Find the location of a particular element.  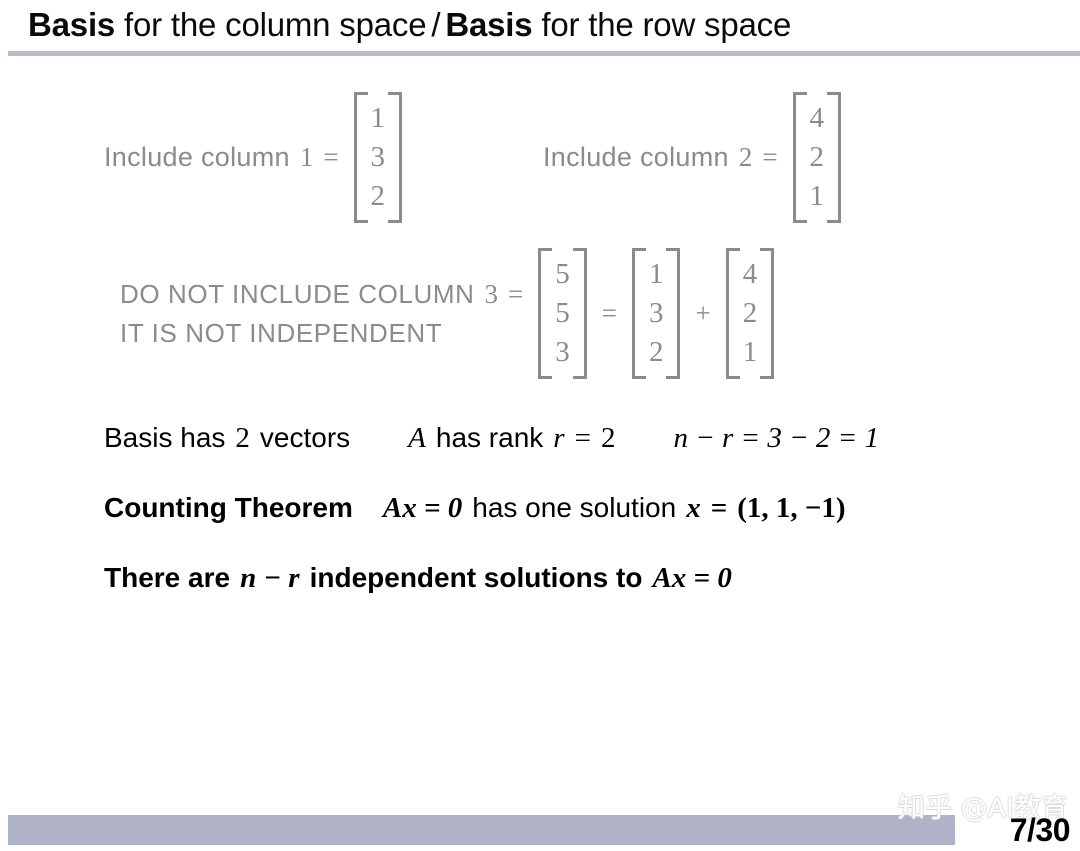

rank-text: has rank is located at coordinates (489, 437).